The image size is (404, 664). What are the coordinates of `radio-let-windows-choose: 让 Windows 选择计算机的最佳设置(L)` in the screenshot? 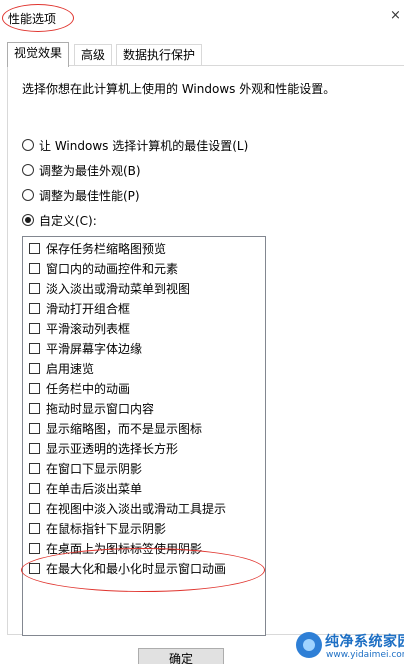 It's located at (135, 145).